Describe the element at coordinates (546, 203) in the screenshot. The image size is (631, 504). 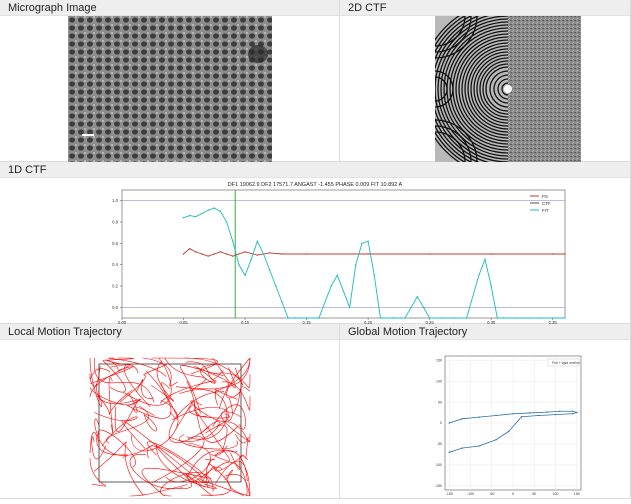
I see `legend-ctf-label: CTF` at that location.